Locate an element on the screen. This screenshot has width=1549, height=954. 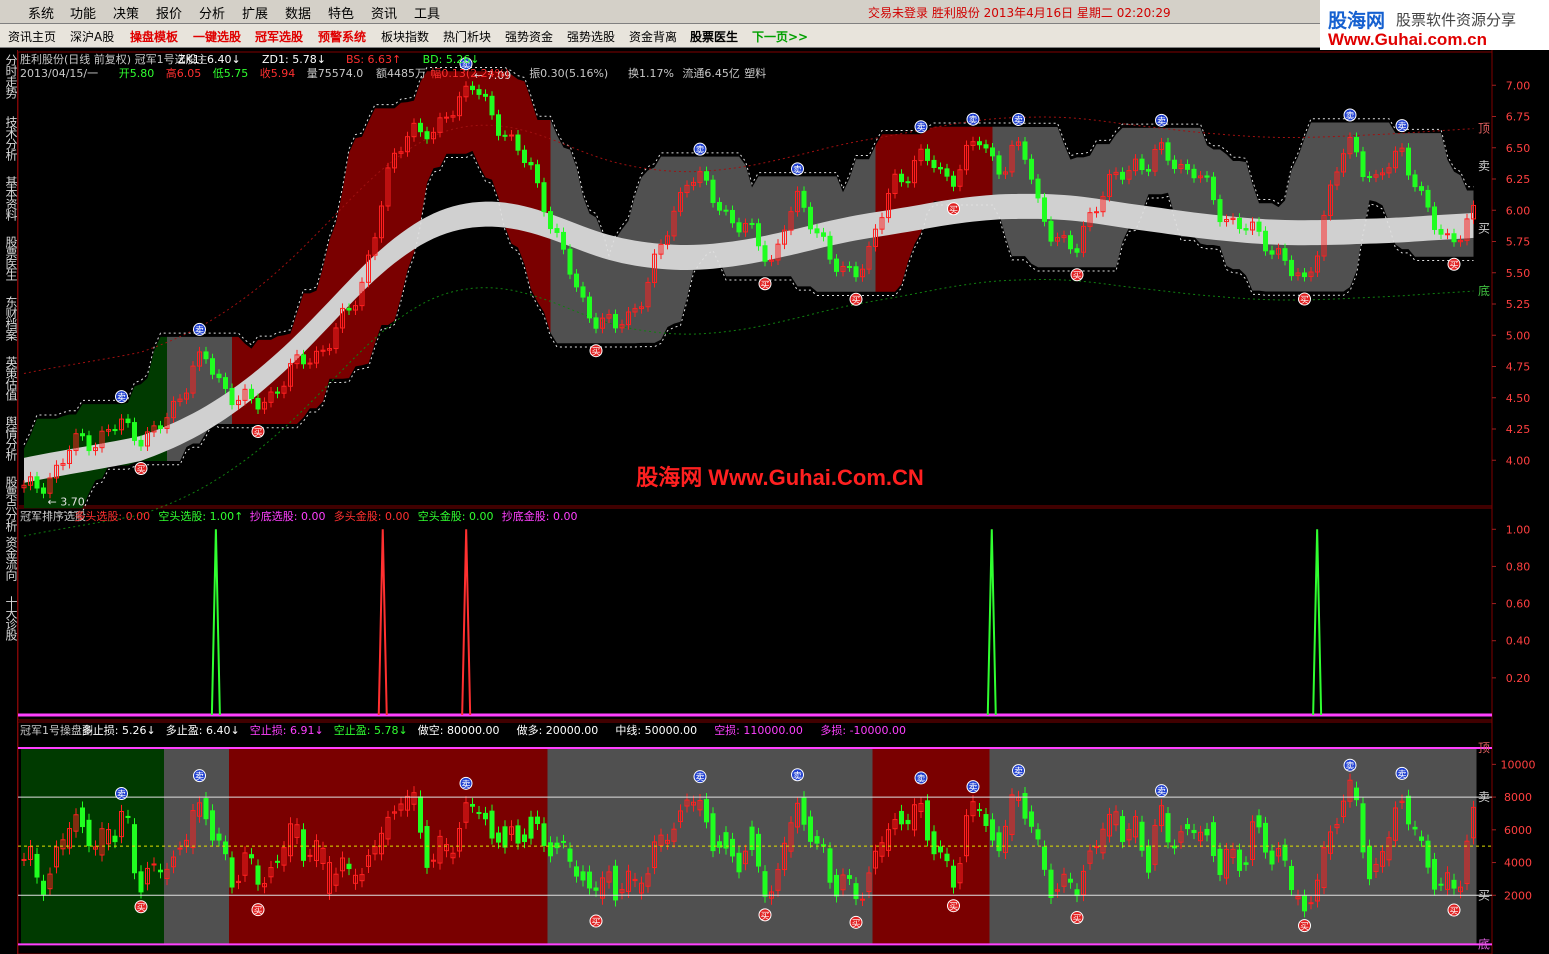
p1-tick-label: 4.25 is located at coordinates (1518, 429).